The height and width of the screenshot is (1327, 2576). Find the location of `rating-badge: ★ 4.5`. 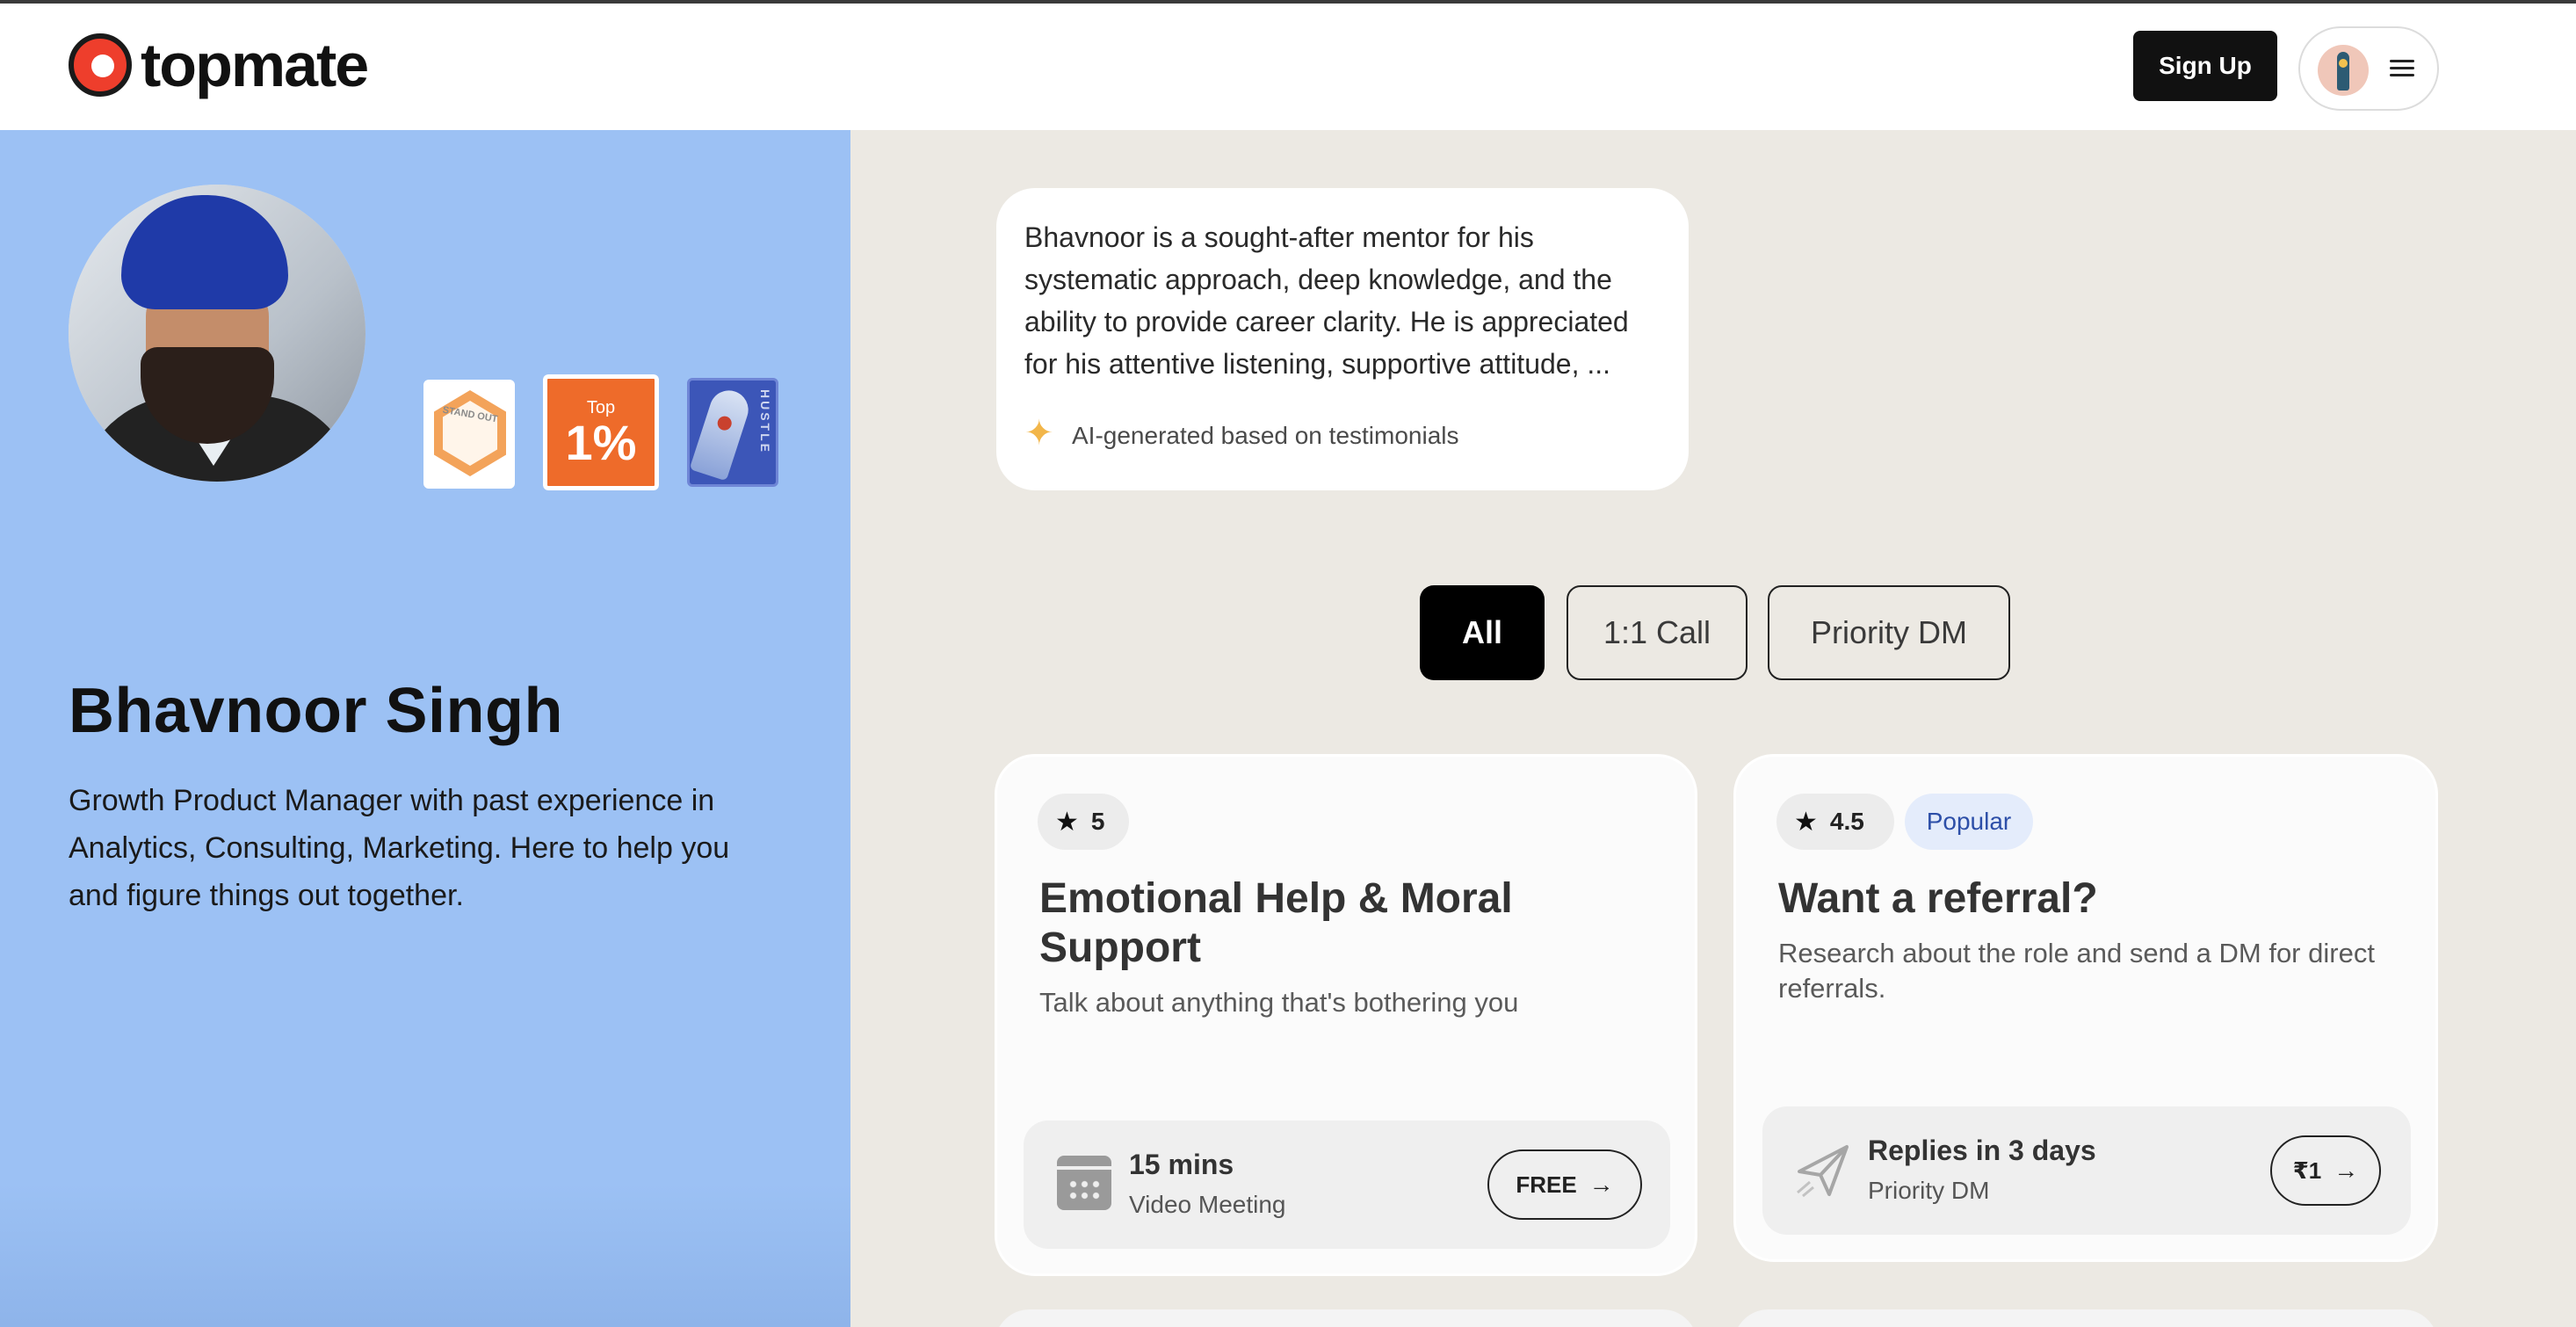

rating-badge: ★ 4.5 is located at coordinates (1835, 822).